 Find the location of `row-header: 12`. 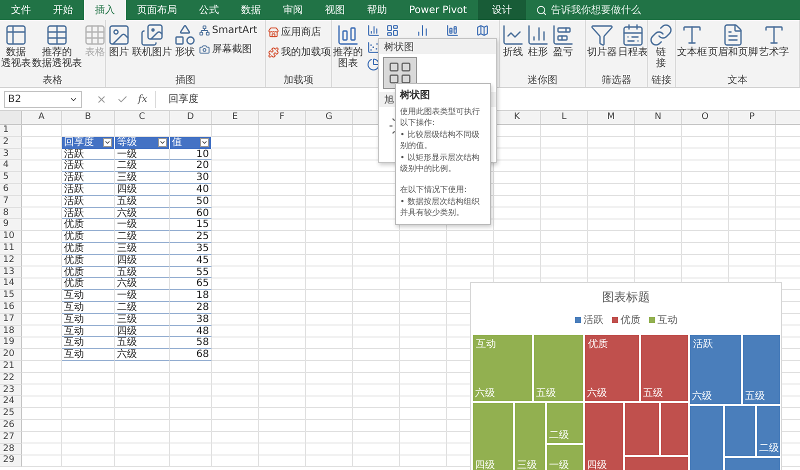

row-header: 12 is located at coordinates (11, 260).